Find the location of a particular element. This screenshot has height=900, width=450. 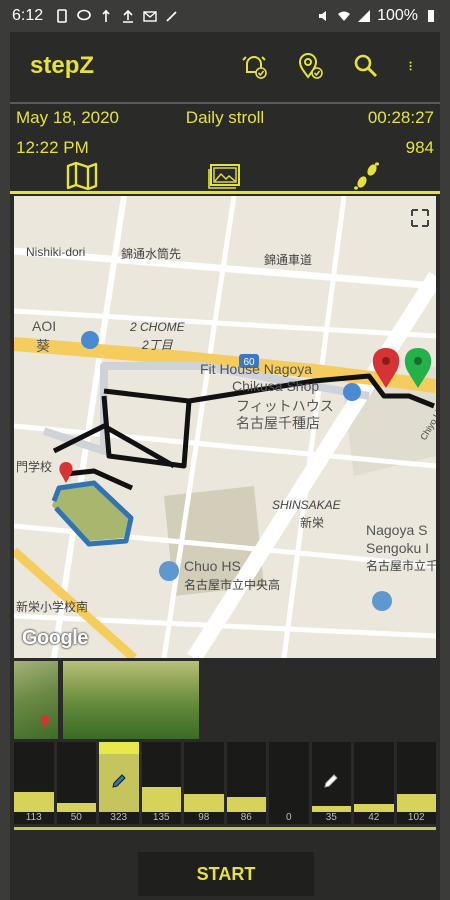

tab-map is located at coordinates (81, 175).